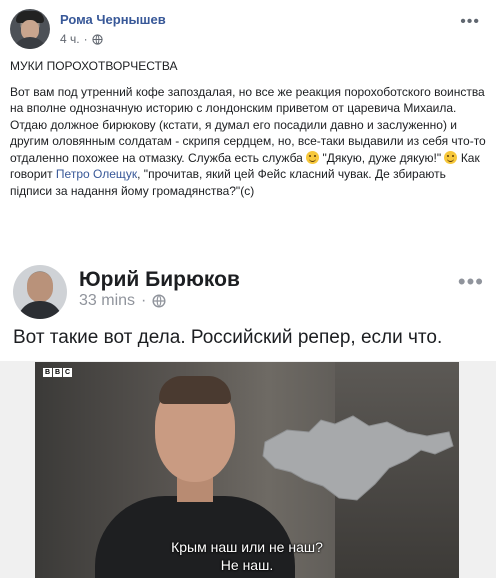  I want to click on subtitle-line-2: Не наш., so click(247, 565).